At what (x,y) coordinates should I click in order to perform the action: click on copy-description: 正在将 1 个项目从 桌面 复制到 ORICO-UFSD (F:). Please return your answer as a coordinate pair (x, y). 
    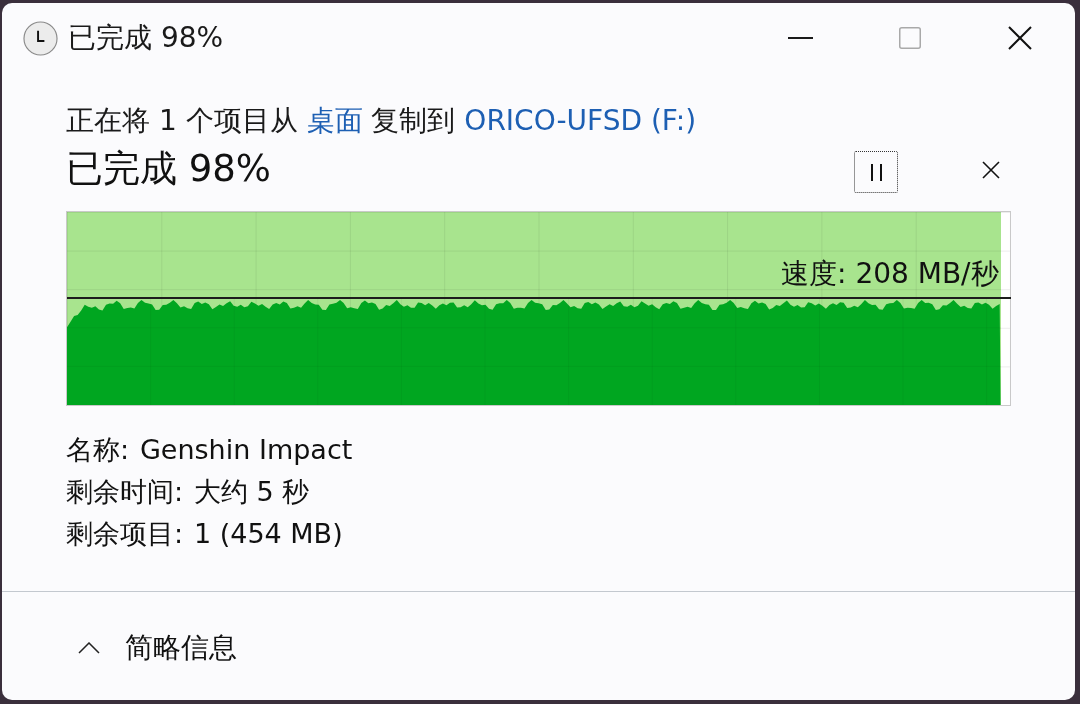
    Looking at the image, I should click on (381, 121).